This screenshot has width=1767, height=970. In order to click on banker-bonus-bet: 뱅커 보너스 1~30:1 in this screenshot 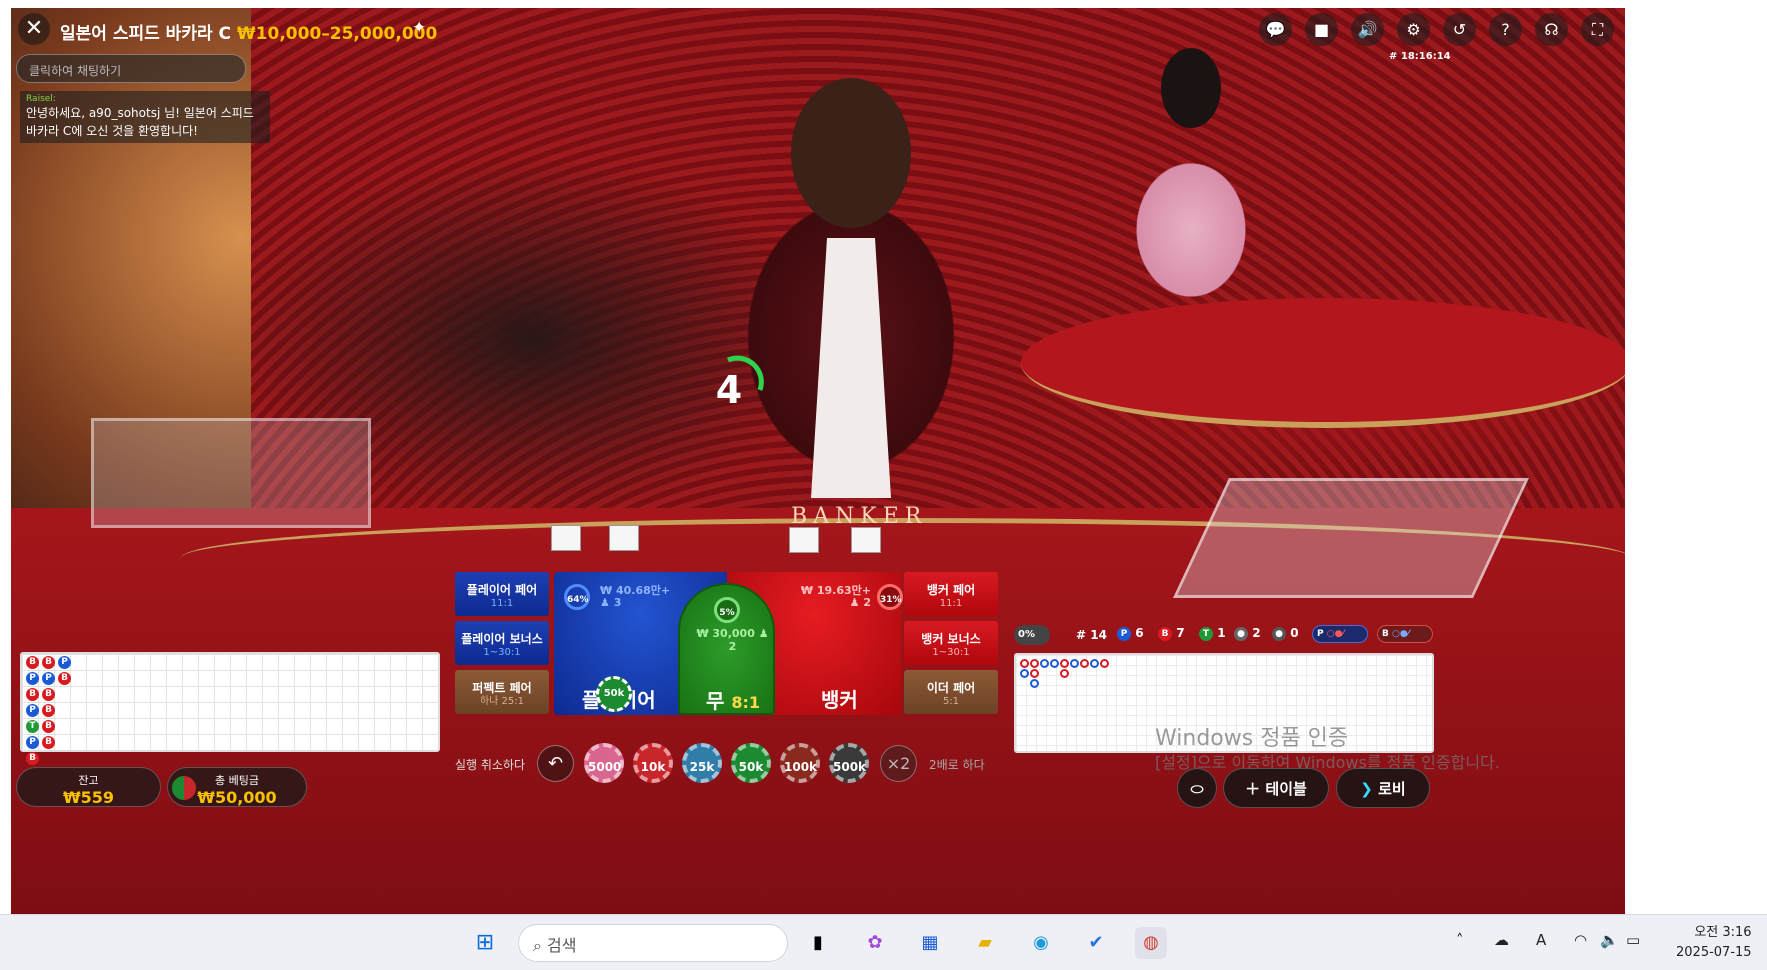, I will do `click(951, 643)`.